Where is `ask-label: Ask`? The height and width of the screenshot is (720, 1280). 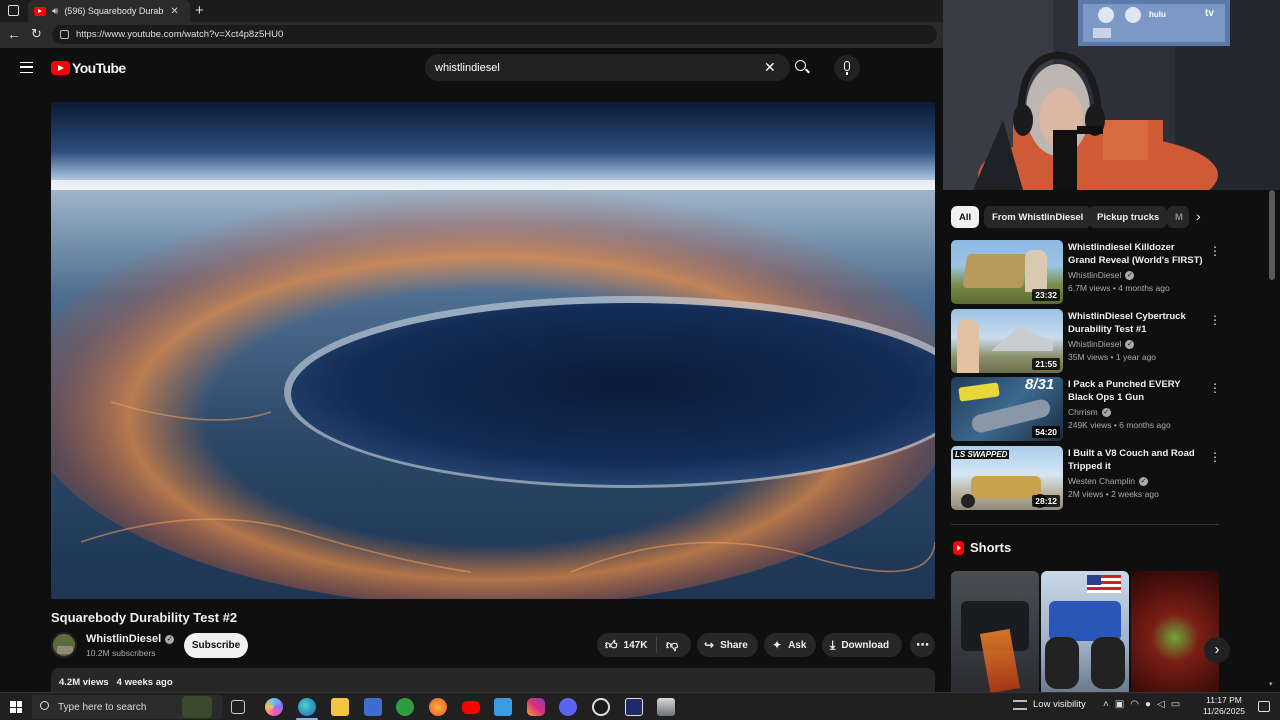
ask-label: Ask is located at coordinates (797, 645).